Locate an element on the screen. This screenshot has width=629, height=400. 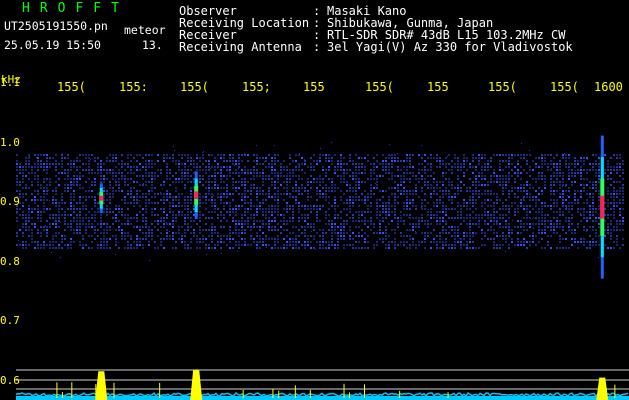
y-tick-label: 0.8 is located at coordinates (10, 261).